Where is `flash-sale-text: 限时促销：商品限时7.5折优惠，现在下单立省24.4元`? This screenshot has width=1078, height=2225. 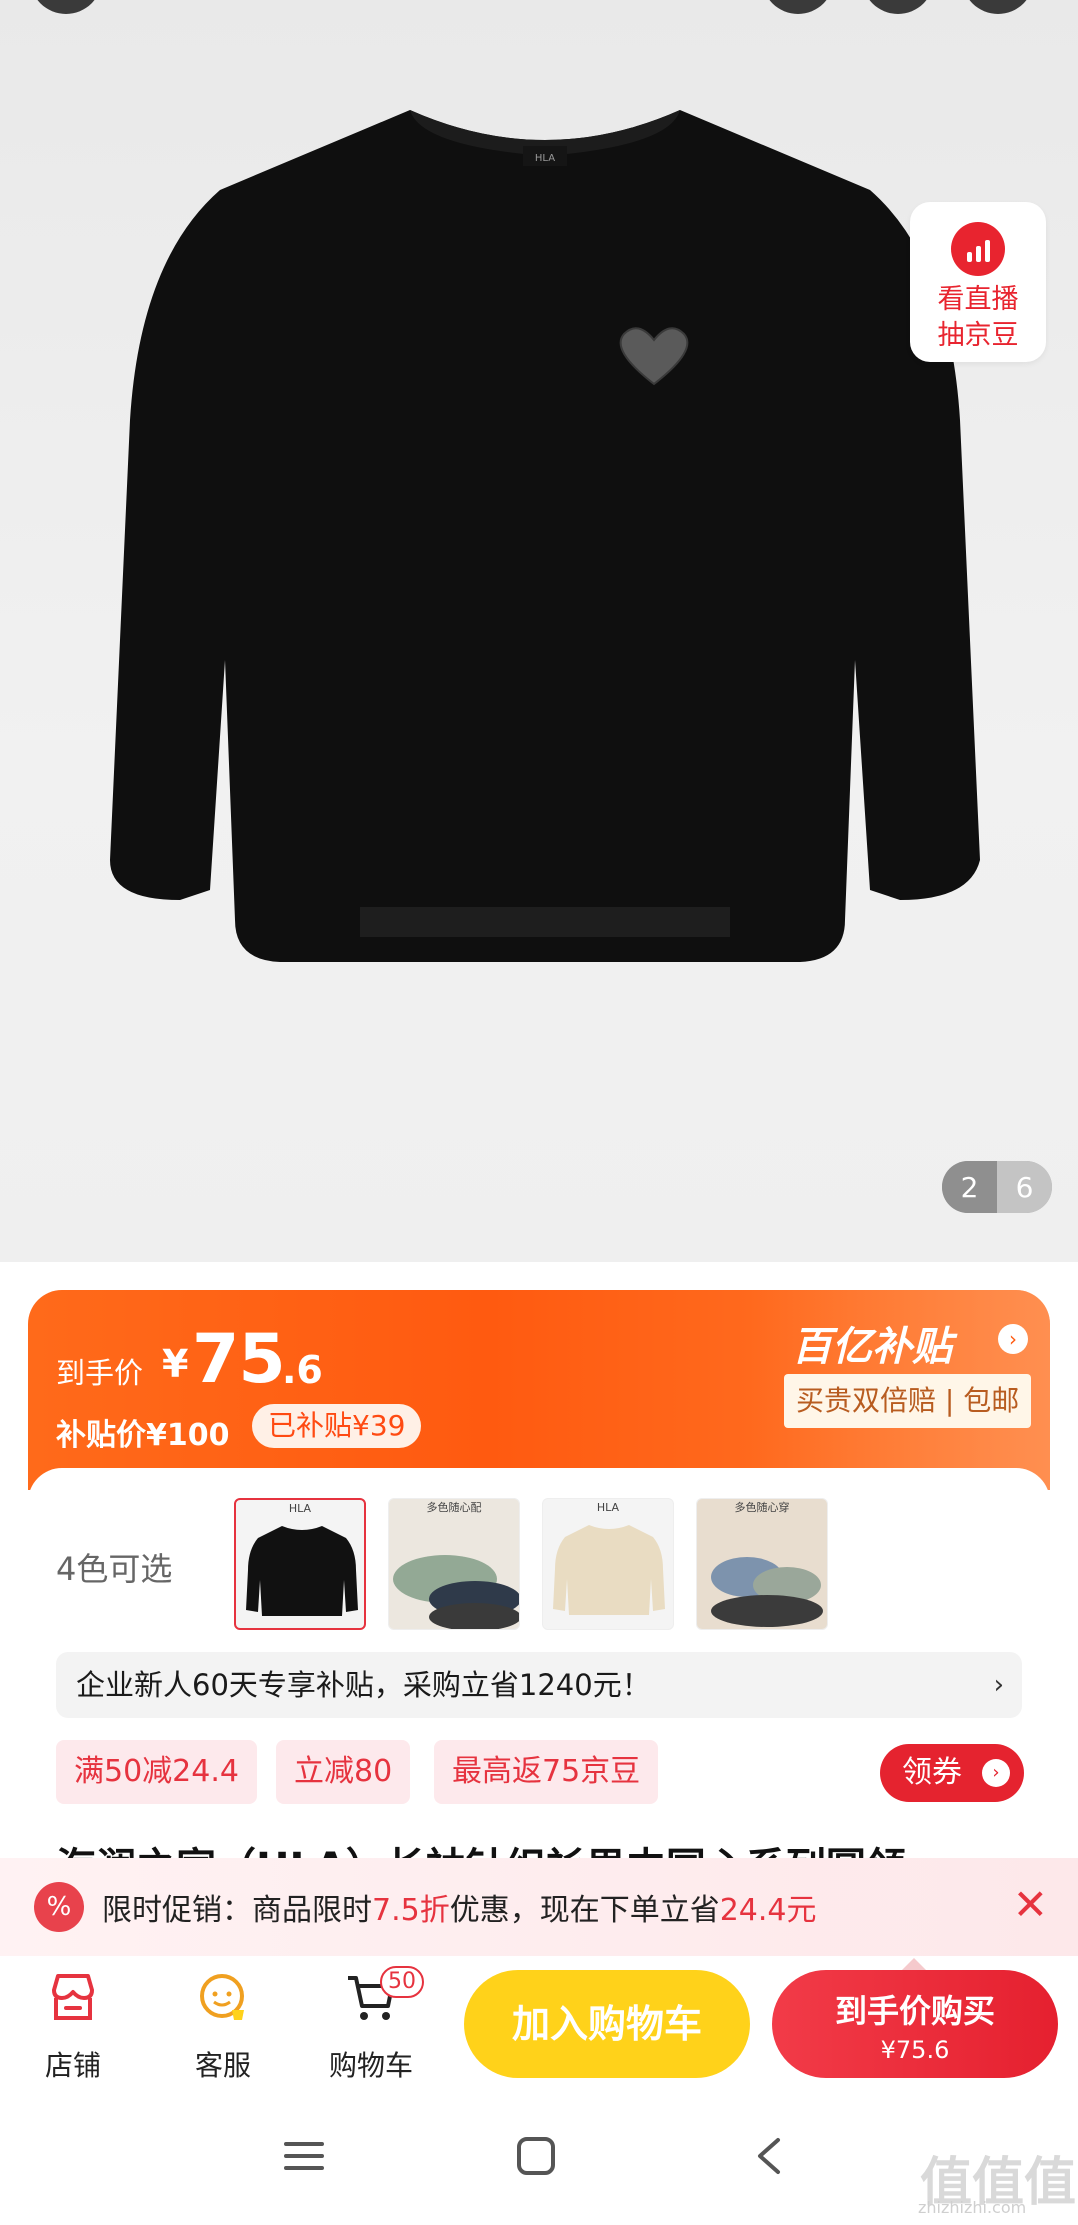 flash-sale-text: 限时促销：商品限时7.5折优惠，现在下单立省24.4元 is located at coordinates (459, 1910).